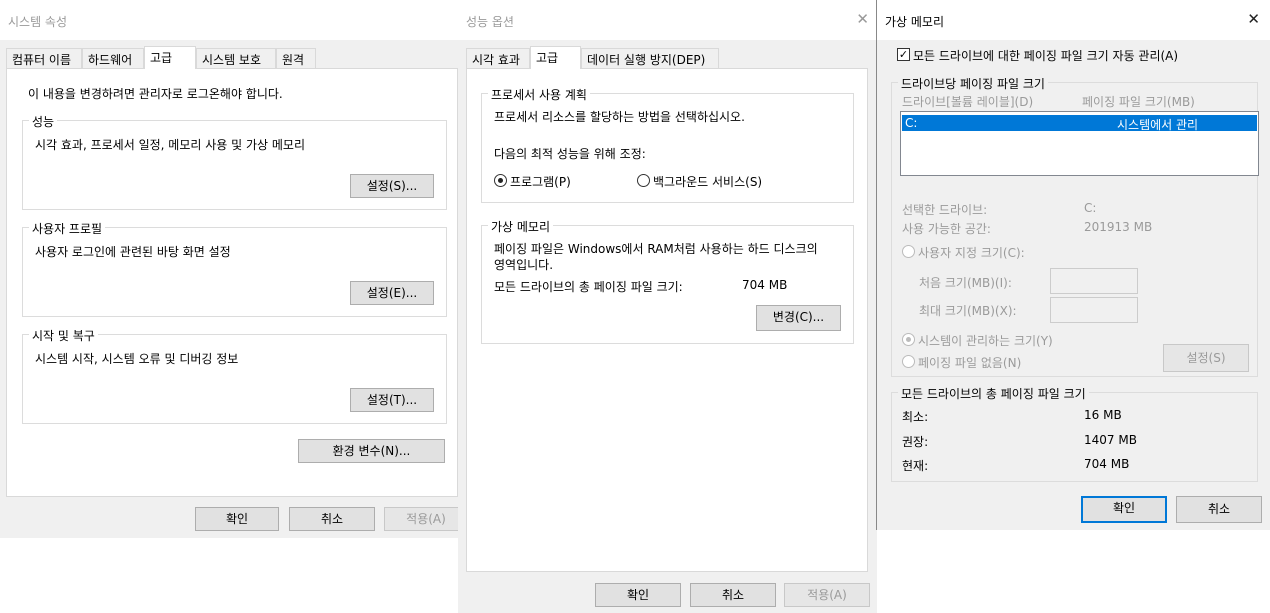 The image size is (1270, 613). Describe the element at coordinates (643, 180) in the screenshot. I see `background-services-radio` at that location.